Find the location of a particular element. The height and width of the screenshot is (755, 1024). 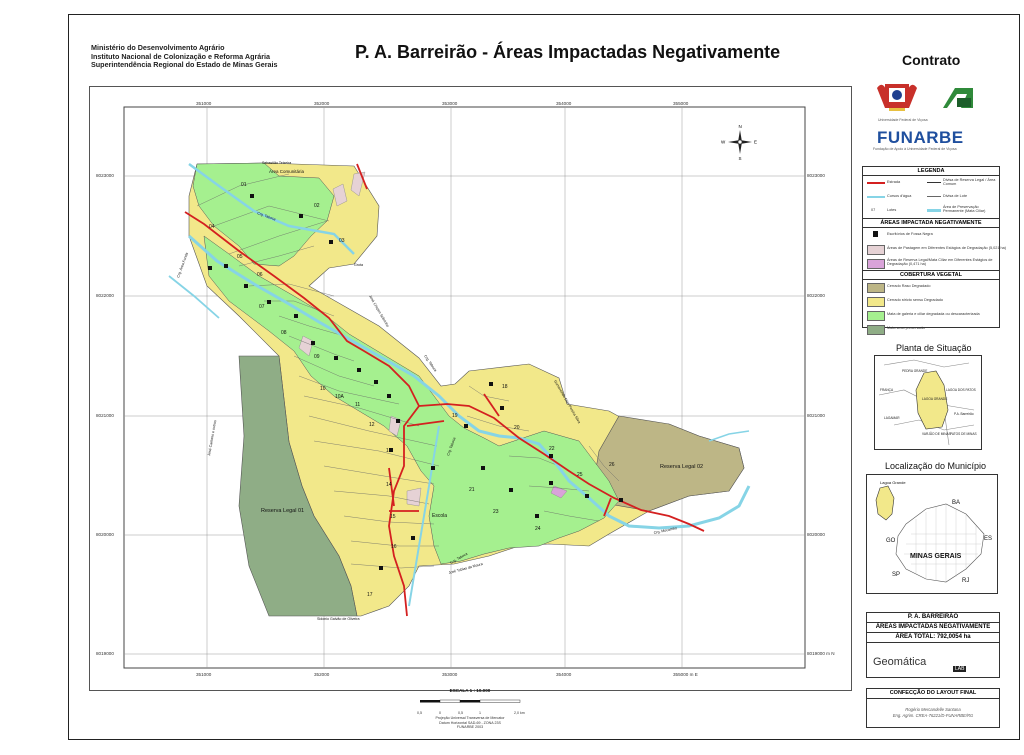

planta-label: LAGAMAR is located at coordinates (892, 418).